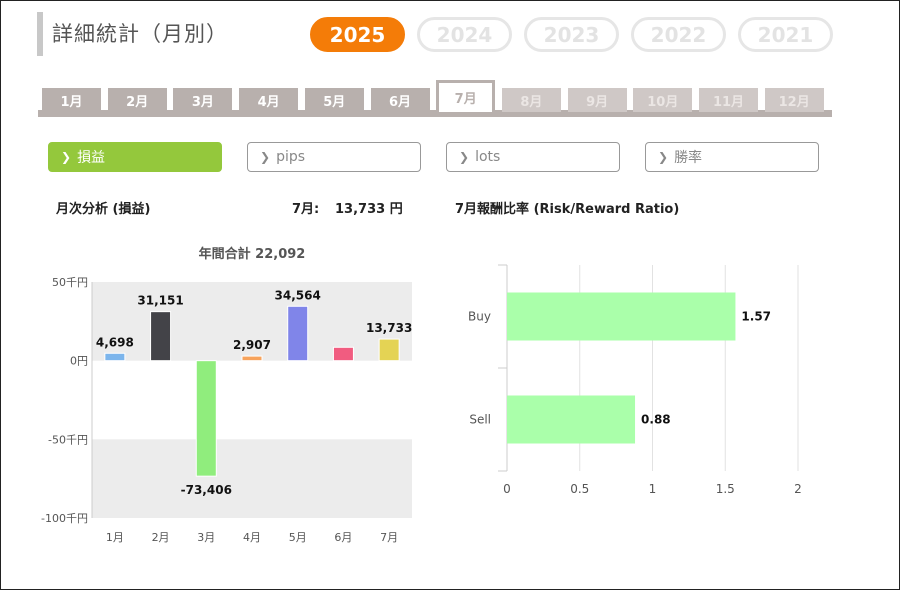 The image size is (900, 590). What do you see at coordinates (597, 100) in the screenshot?
I see `month-tab-9: 9月` at bounding box center [597, 100].